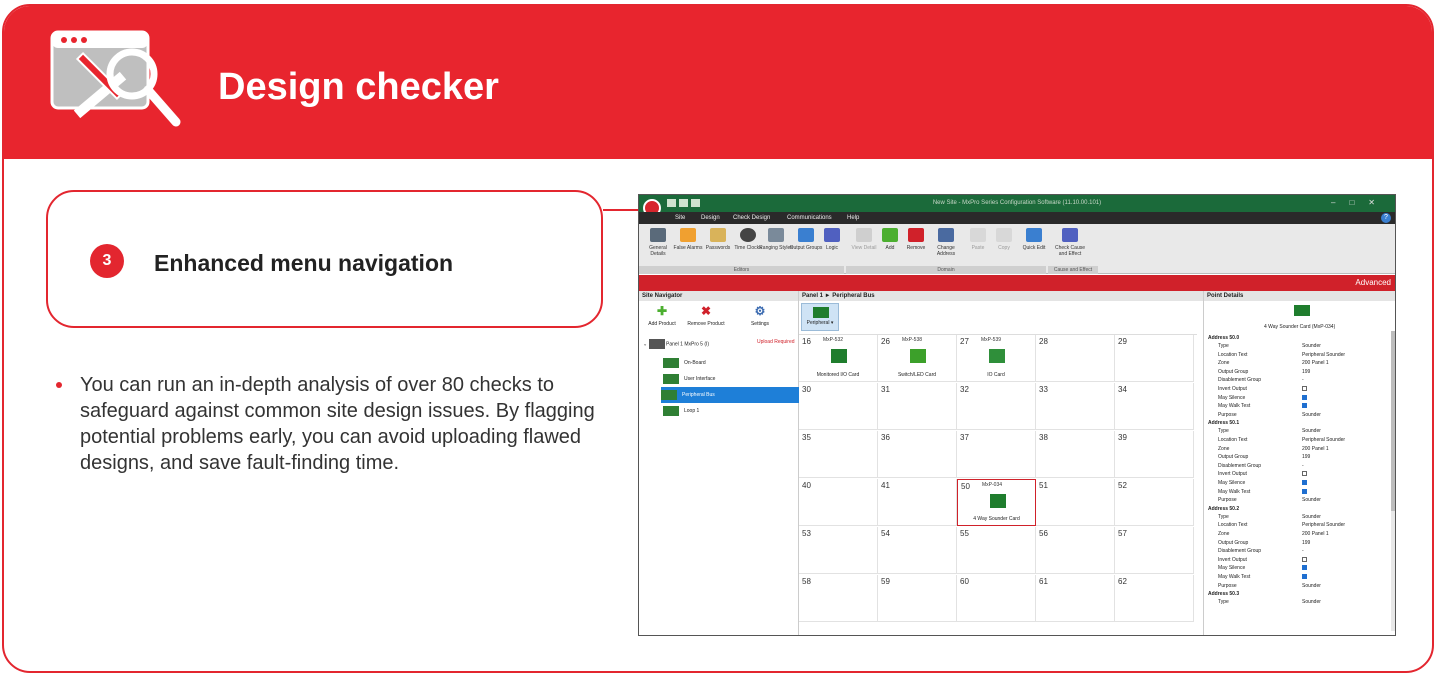  I want to click on address-section-header: Address 50.1, so click(1223, 423).